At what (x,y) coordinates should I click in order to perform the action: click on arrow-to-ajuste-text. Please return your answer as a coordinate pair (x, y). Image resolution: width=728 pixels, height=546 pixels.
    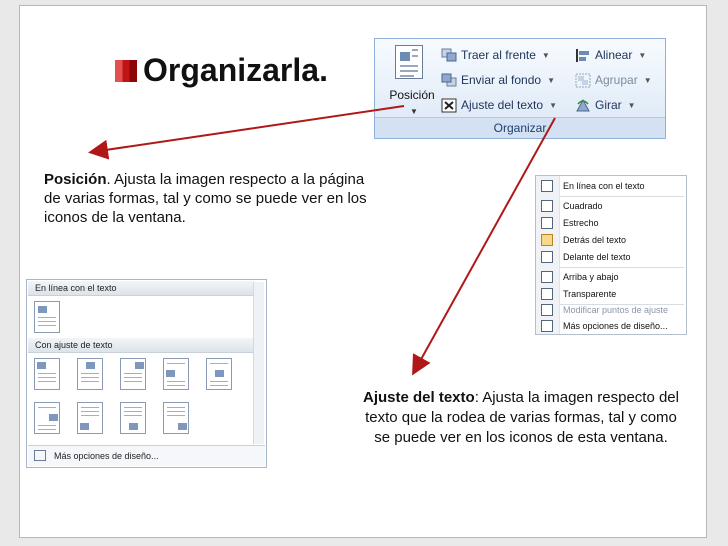
    Looking at the image, I should click on (484, 246).